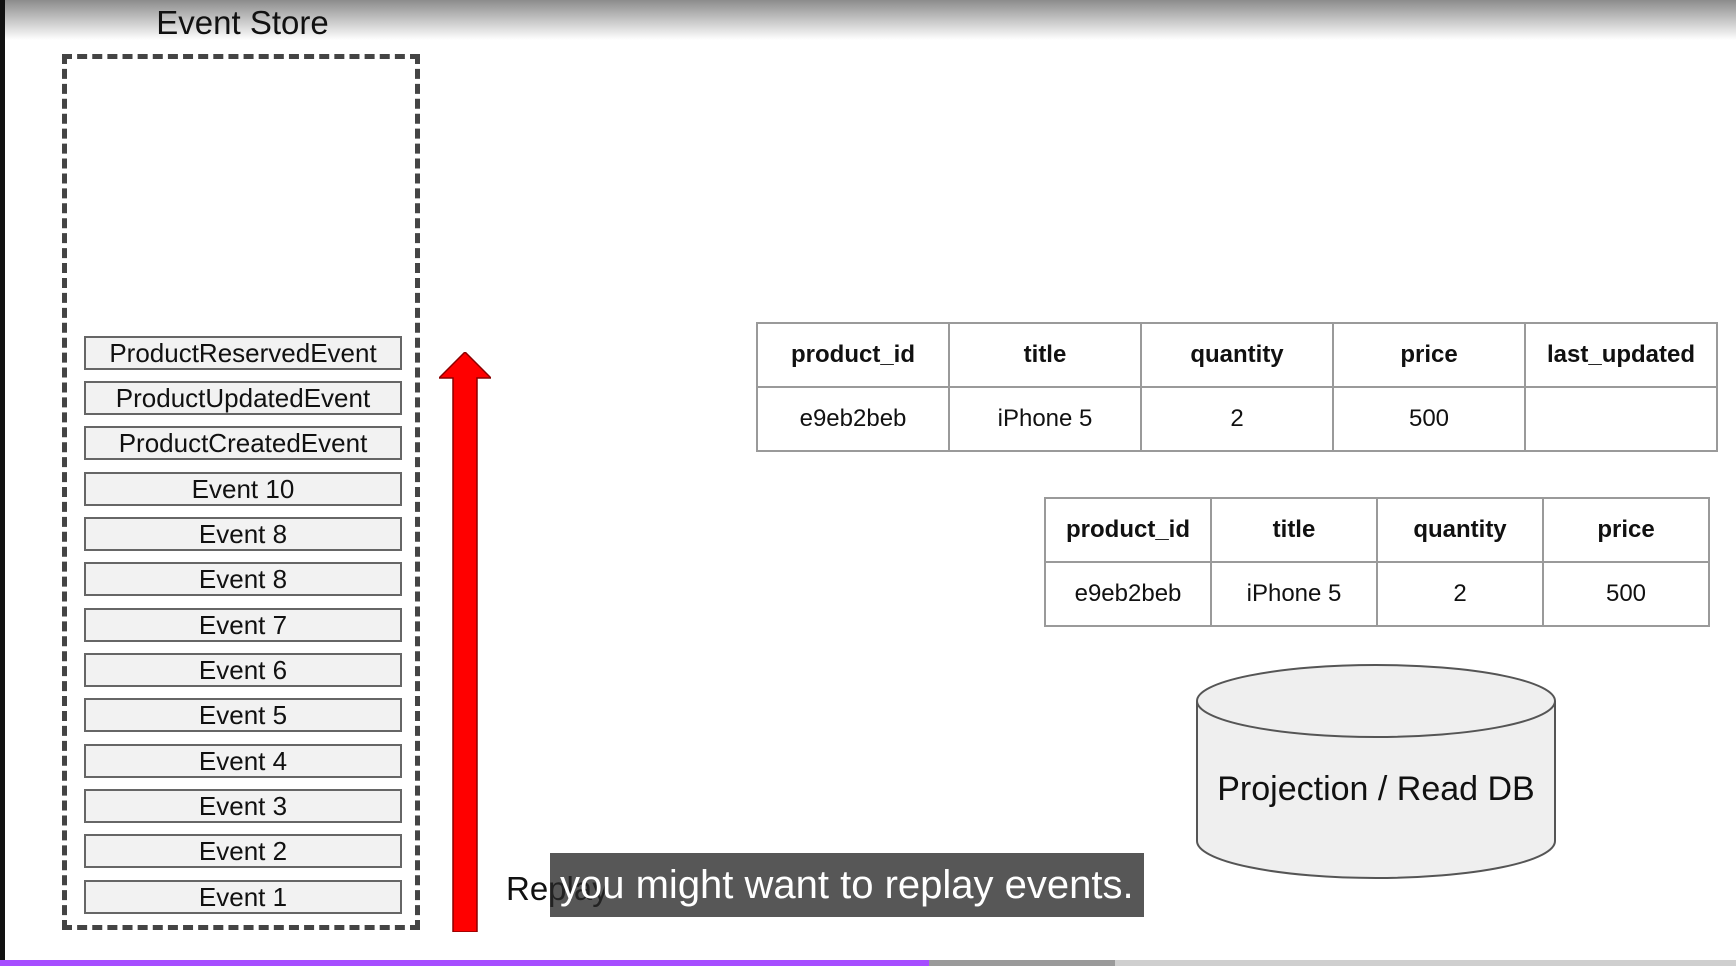 This screenshot has width=1736, height=966. I want to click on event-item: ProductUpdatedEvent, so click(243, 398).